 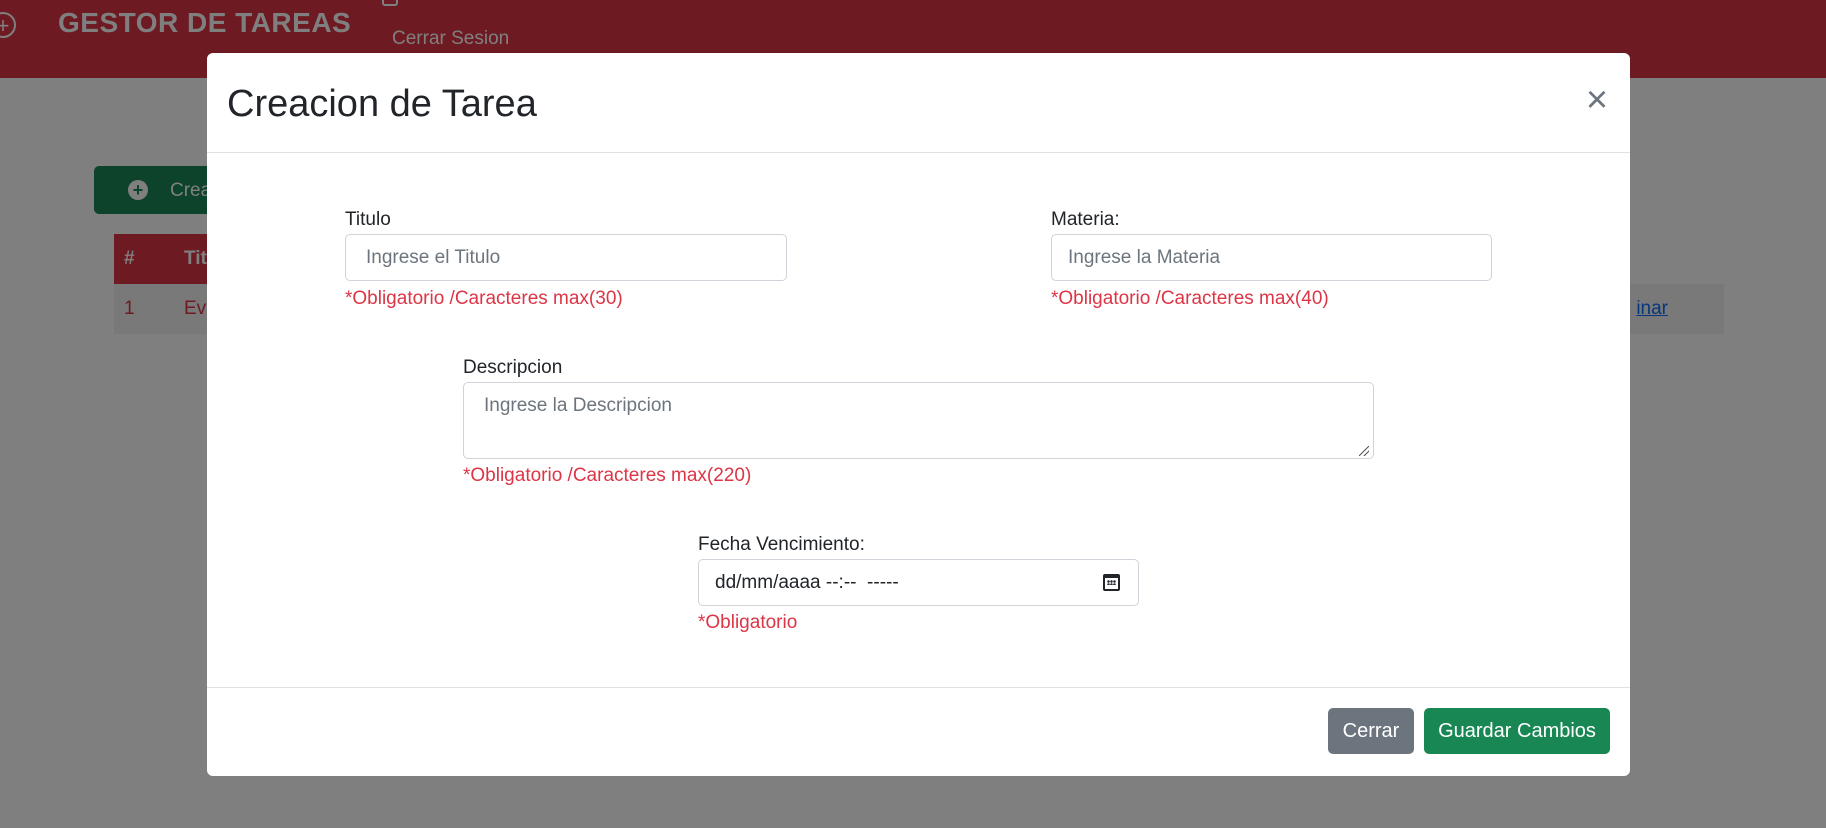 I want to click on descripcion-textarea, so click(x=918, y=420).